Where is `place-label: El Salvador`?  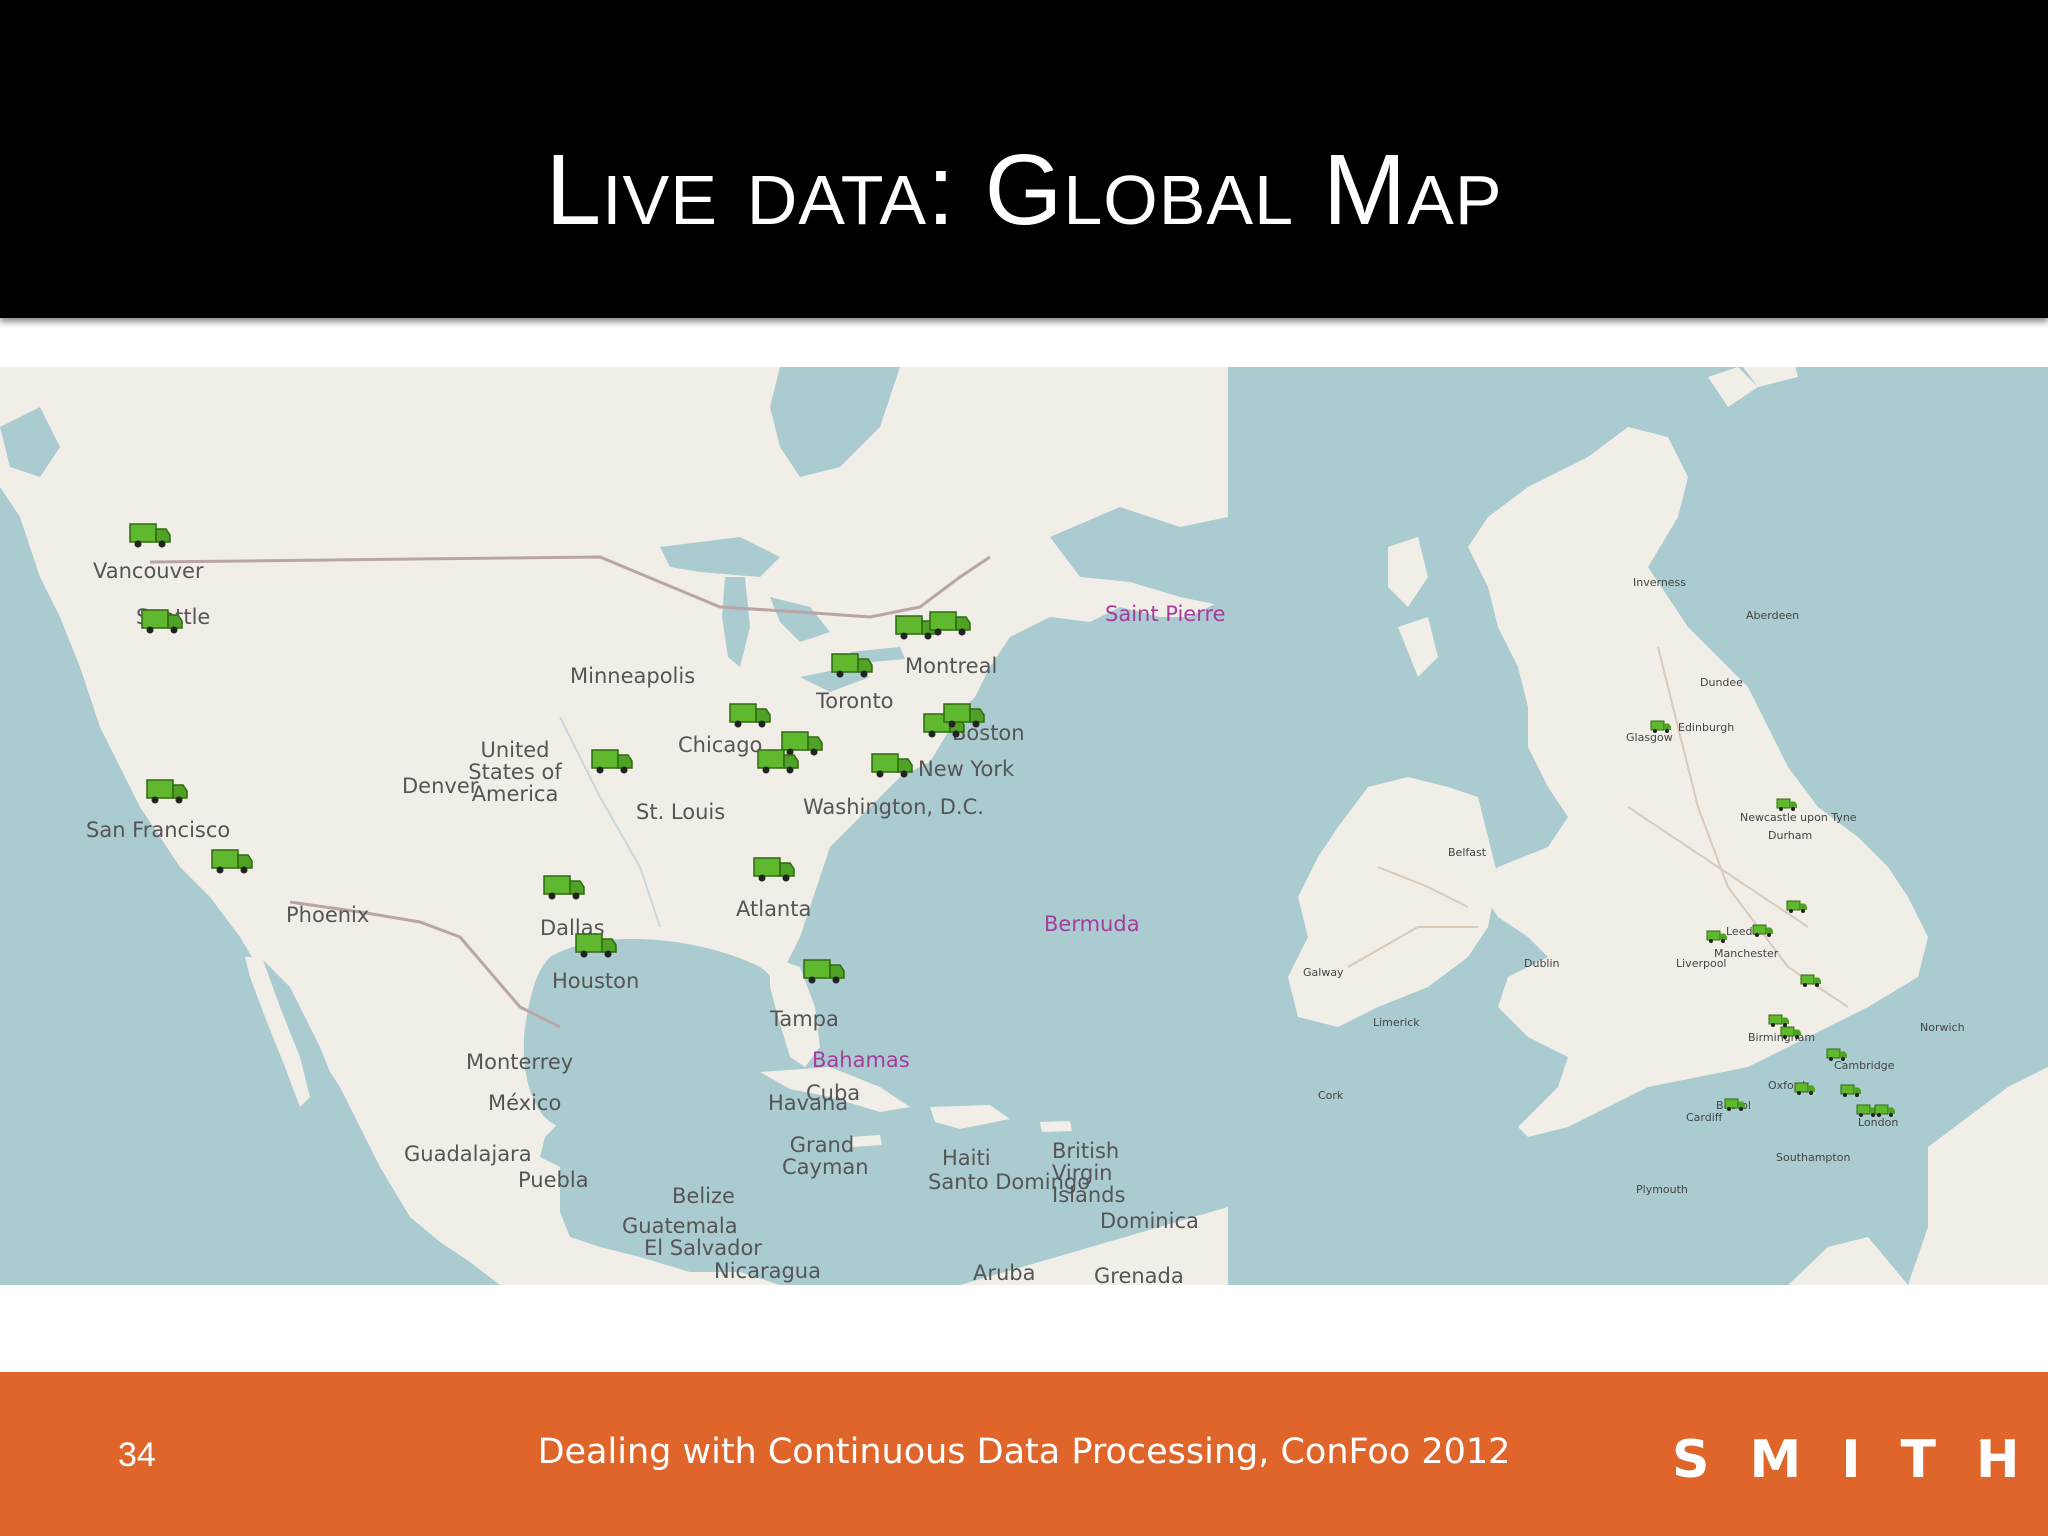 place-label: El Salvador is located at coordinates (703, 1248).